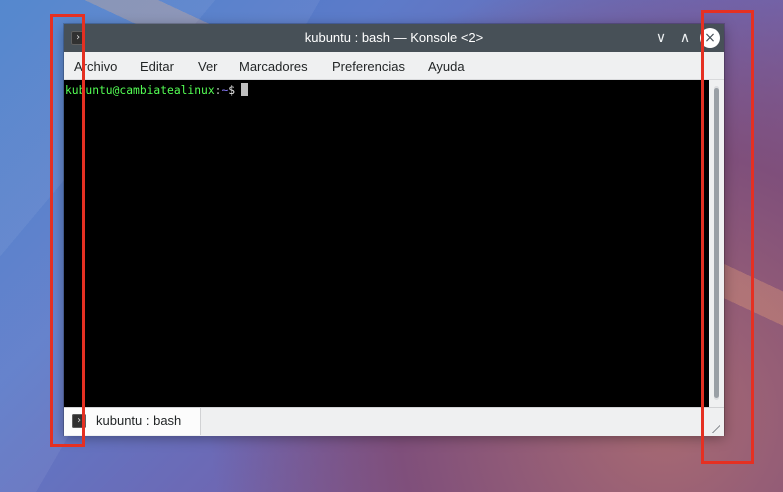  Describe the element at coordinates (446, 67) in the screenshot. I see `menu-ayuda: Ayuda` at that location.